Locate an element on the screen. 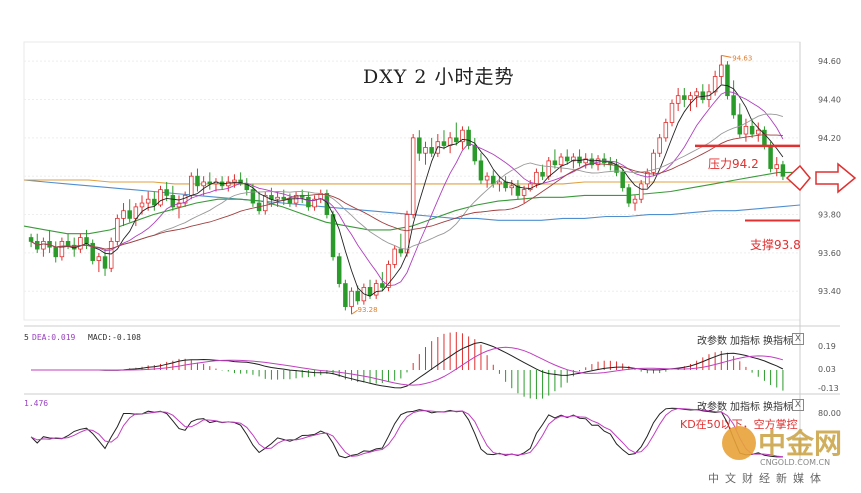  macd-params-button: 改参数 is located at coordinates (712, 339).